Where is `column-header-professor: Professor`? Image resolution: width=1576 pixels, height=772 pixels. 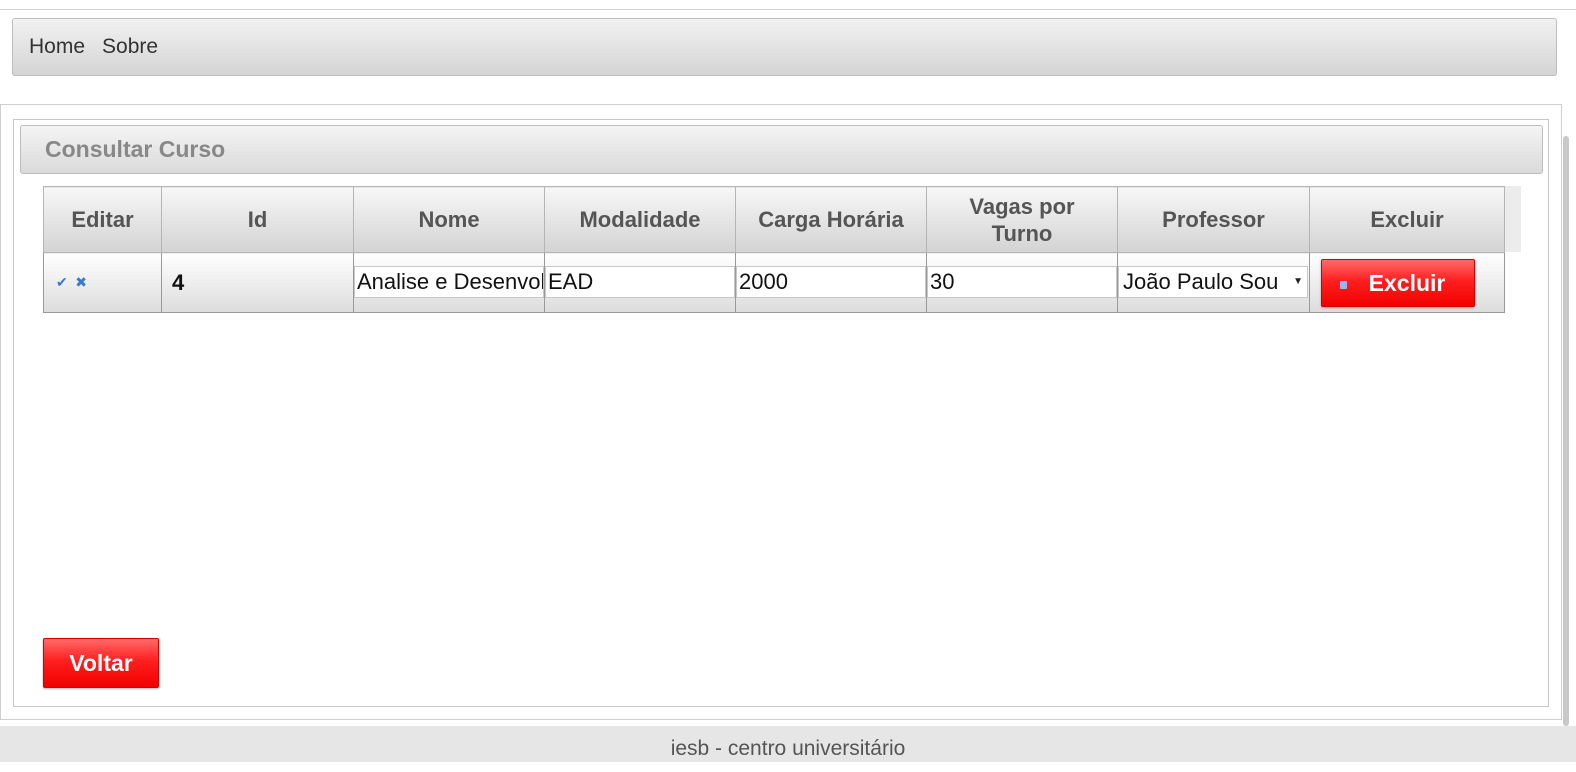 column-header-professor: Professor is located at coordinates (1213, 219).